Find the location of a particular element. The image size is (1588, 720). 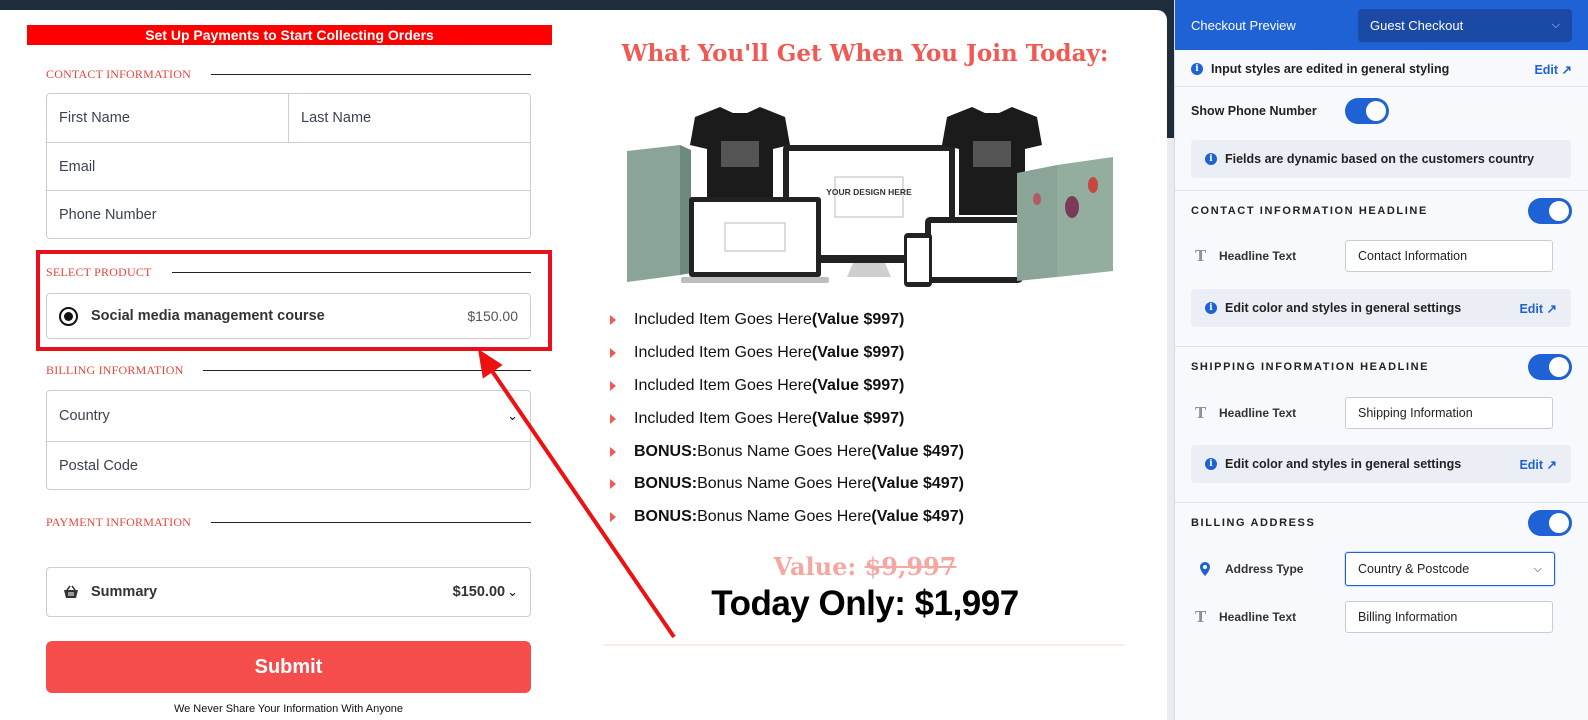

email-input: Email is located at coordinates (288, 166).